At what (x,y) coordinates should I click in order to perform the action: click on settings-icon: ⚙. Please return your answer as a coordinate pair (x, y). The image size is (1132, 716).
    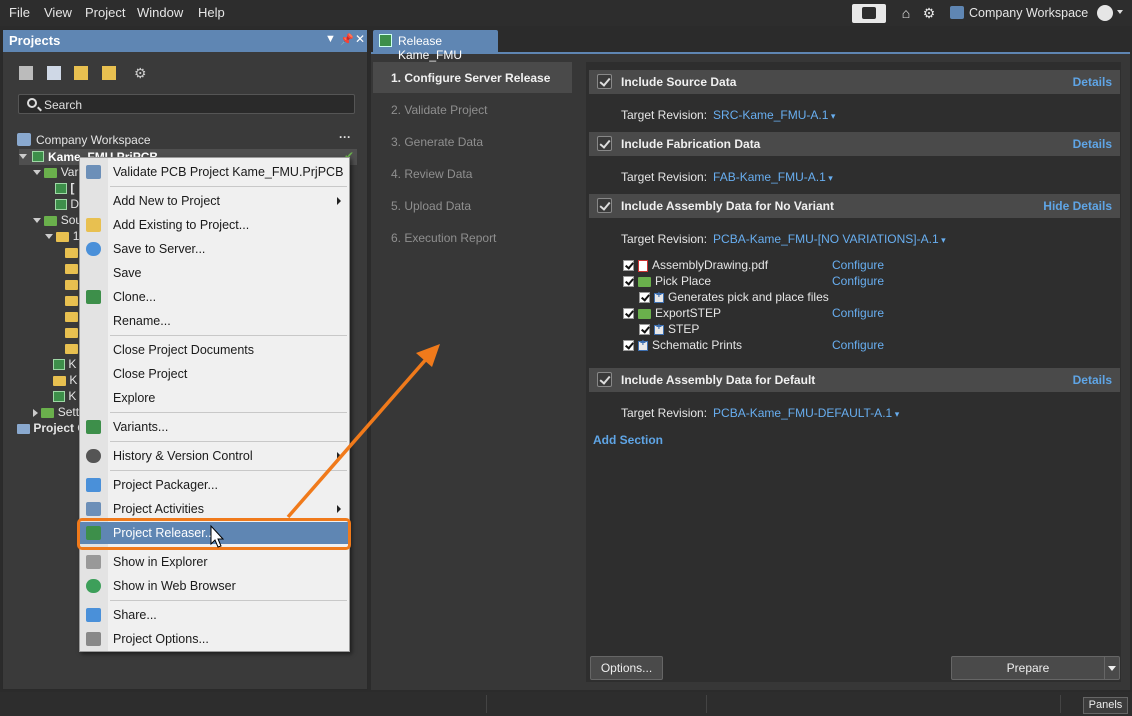
    Looking at the image, I should click on (141, 73).